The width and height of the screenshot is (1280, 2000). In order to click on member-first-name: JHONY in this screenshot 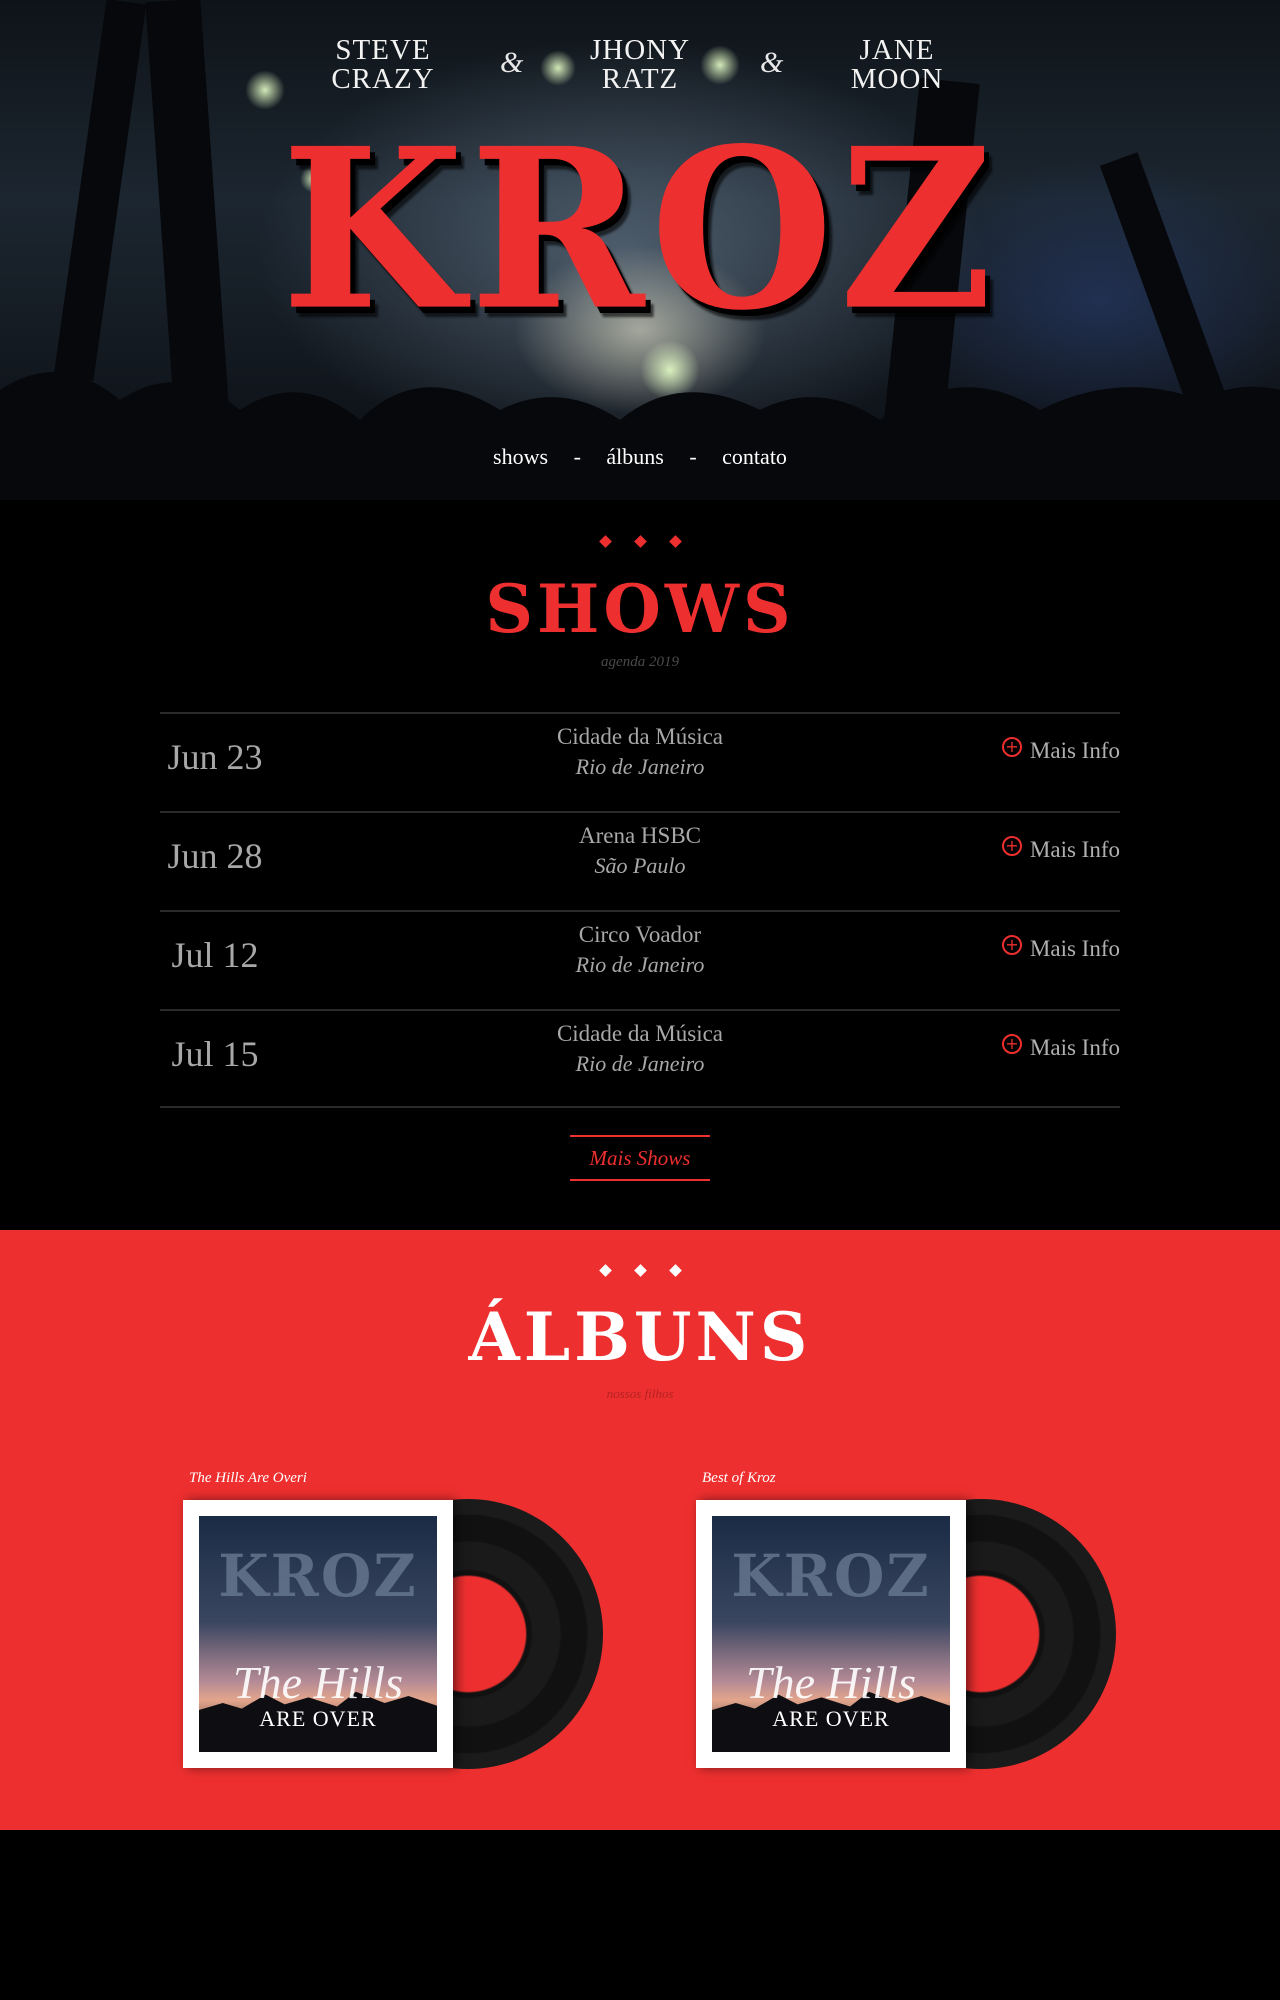, I will do `click(640, 50)`.